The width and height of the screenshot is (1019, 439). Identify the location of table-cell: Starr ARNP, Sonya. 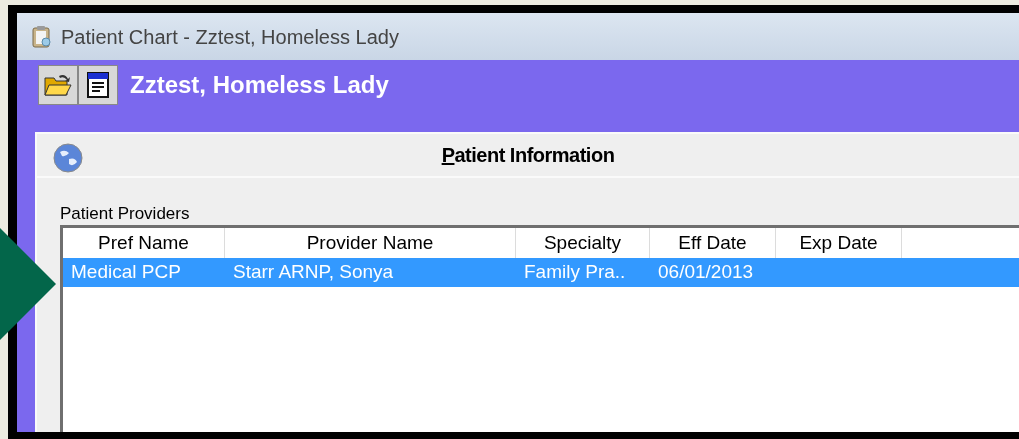
(313, 272).